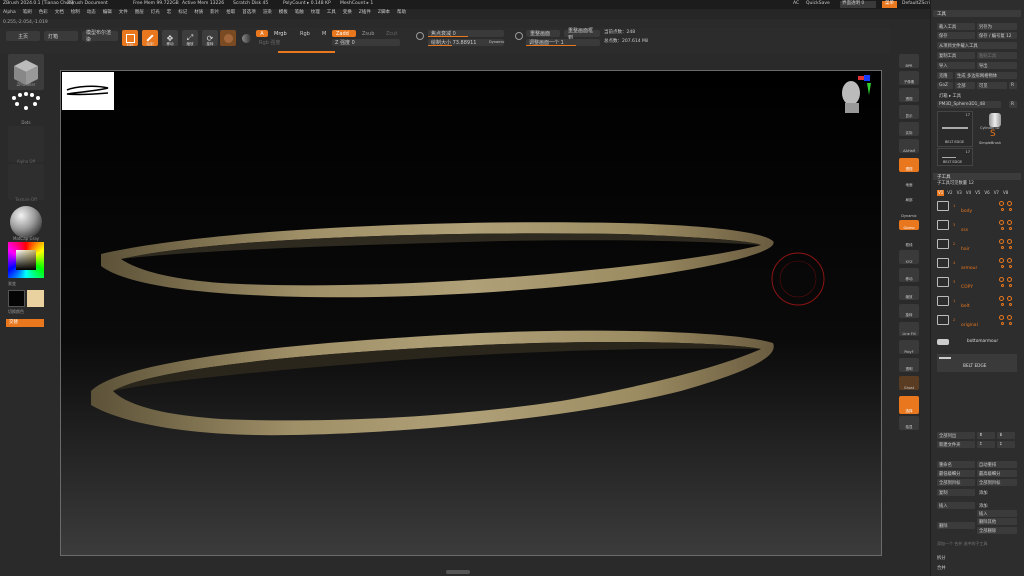  What do you see at coordinates (182, 13) in the screenshot?
I see `menu-item: 标记` at bounding box center [182, 13].